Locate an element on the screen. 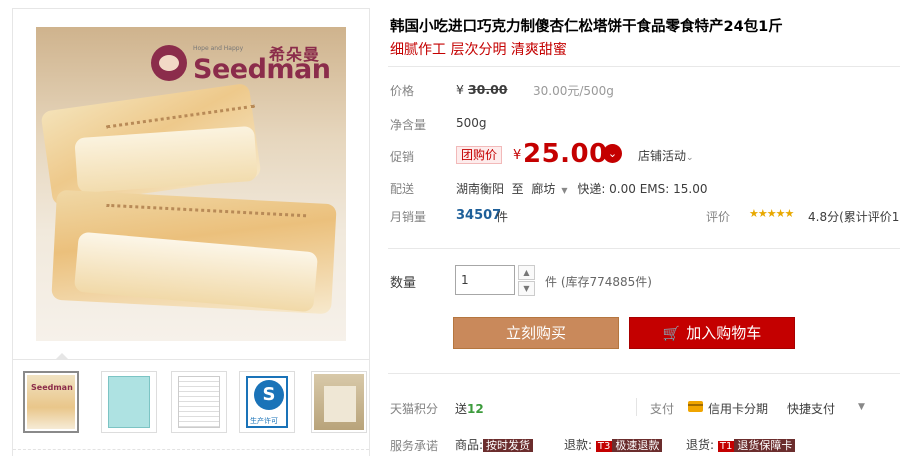 Image resolution: width=900 pixels, height=456 pixels. add-to-cart-button: 🛒 加入购物车 is located at coordinates (712, 333).